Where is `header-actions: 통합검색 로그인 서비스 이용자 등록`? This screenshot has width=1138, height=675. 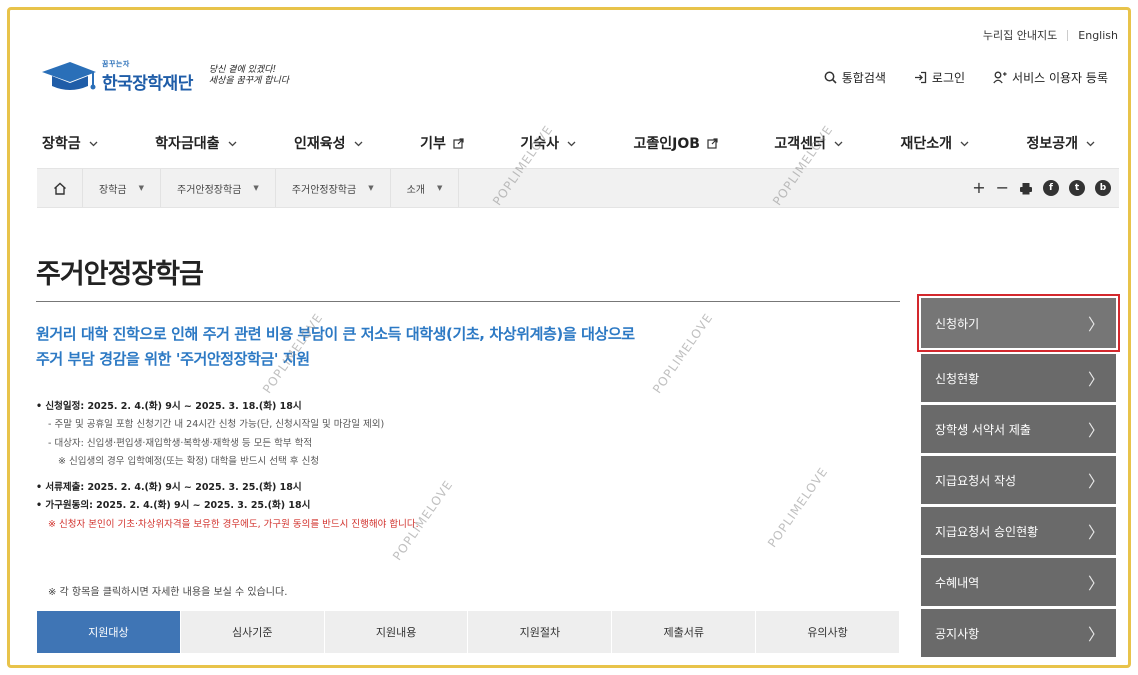
header-actions: 통합검색 로그인 서비스 이용자 등록 is located at coordinates (952, 77).